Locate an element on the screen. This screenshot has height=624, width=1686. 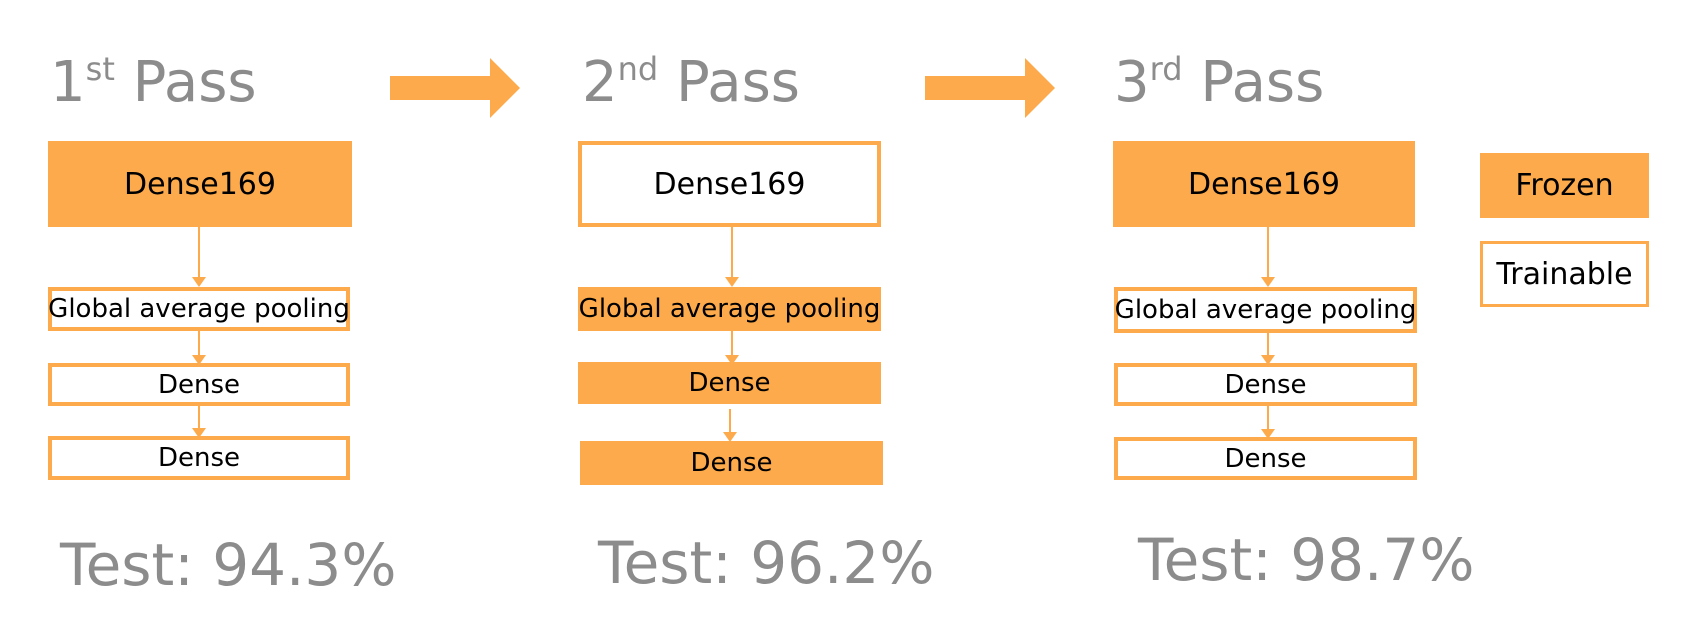
pass-1-dense-1-label: Dense is located at coordinates (199, 384).